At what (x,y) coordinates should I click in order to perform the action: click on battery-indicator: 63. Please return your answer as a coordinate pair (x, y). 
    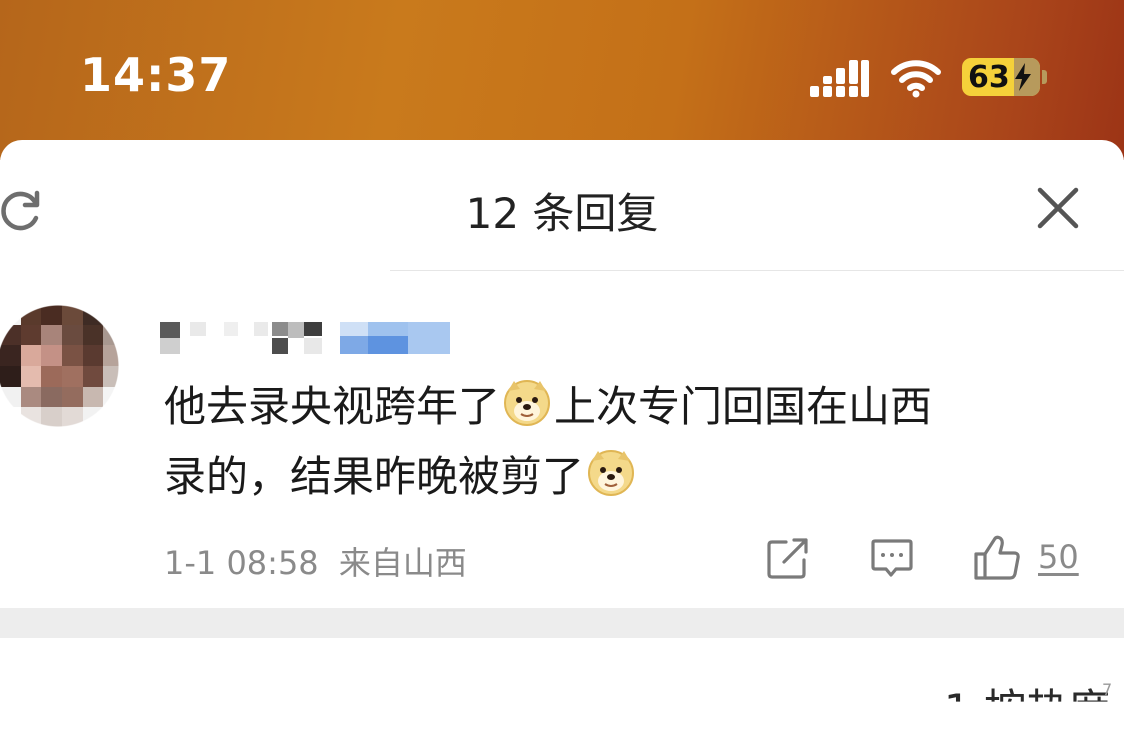
    Looking at the image, I should click on (1001, 77).